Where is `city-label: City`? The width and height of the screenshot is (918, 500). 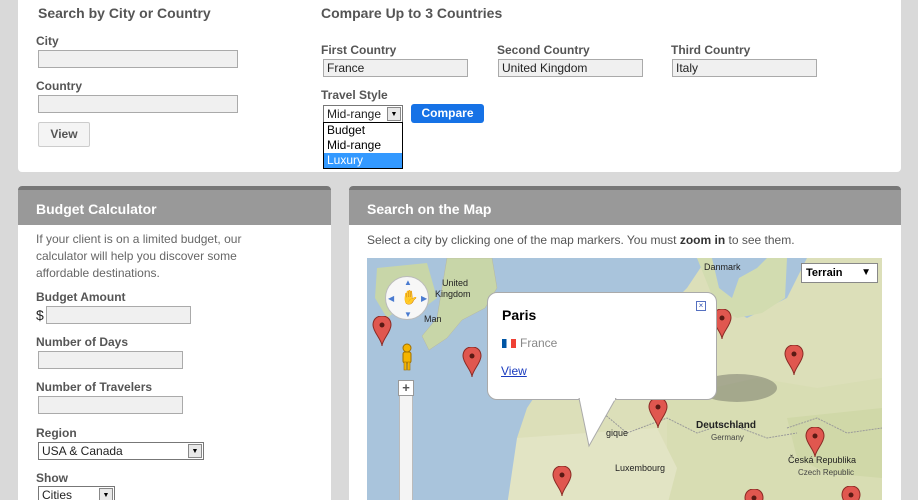
city-label: City is located at coordinates (47, 41).